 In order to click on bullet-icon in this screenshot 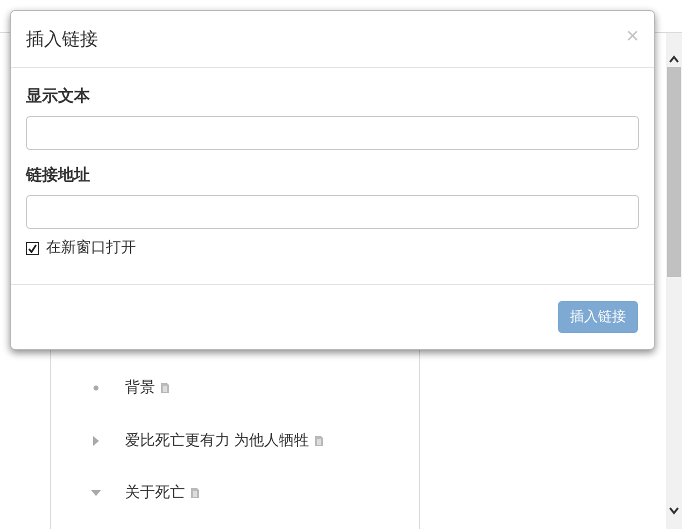, I will do `click(96, 388)`.